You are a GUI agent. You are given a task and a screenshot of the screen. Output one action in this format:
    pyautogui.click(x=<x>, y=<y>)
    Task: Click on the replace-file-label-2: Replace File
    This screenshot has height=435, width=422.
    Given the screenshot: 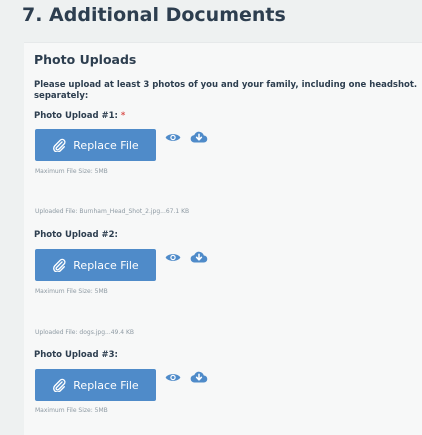 What is the action you would take?
    pyautogui.click(x=106, y=265)
    